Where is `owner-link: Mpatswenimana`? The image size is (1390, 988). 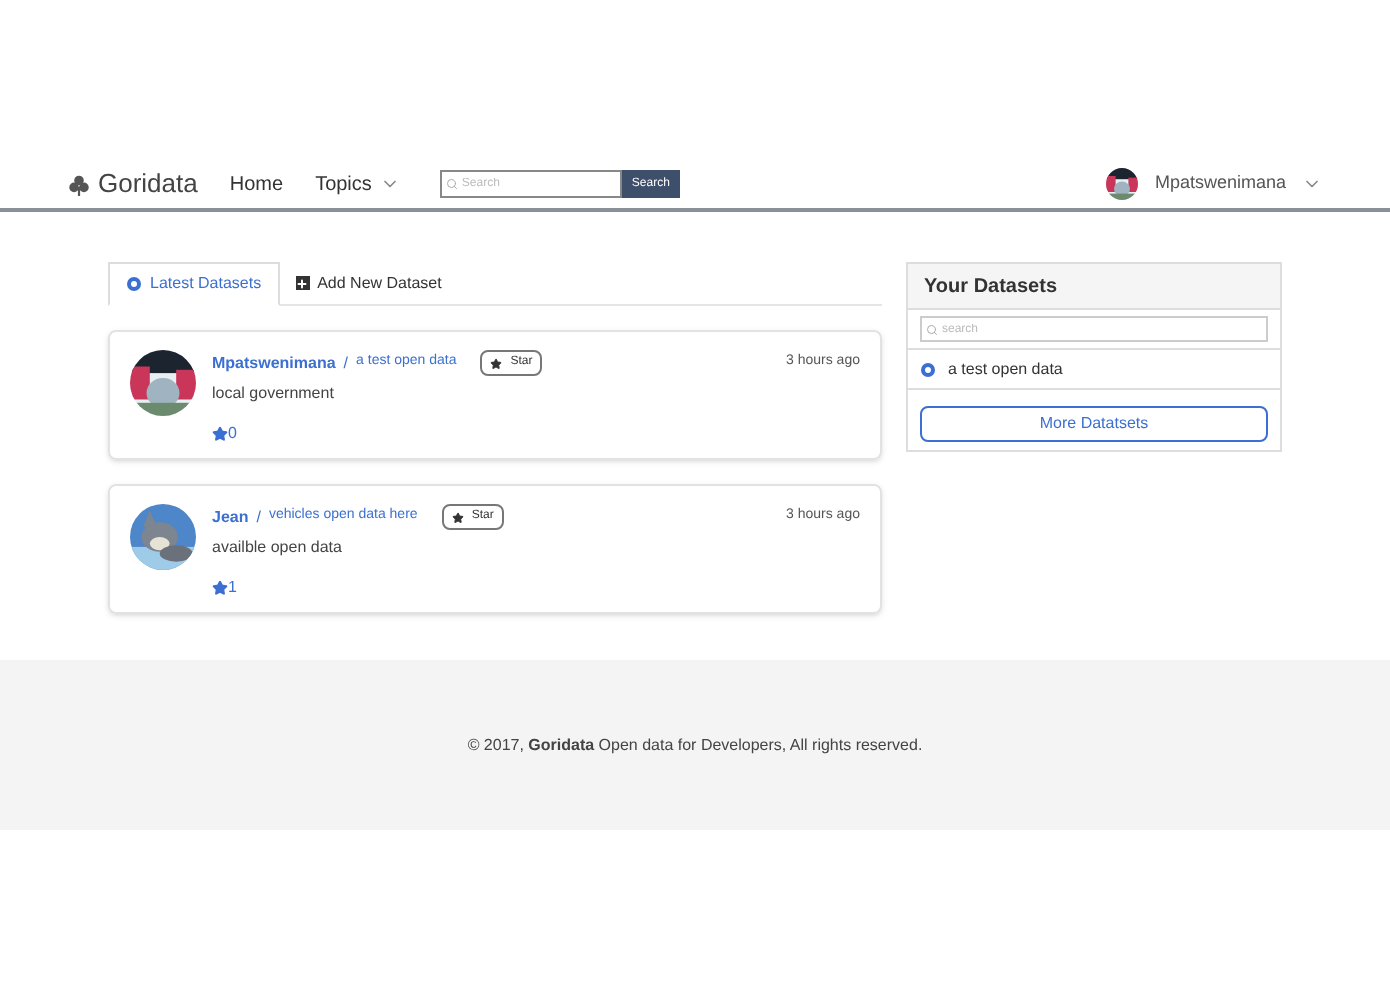
owner-link: Mpatswenimana is located at coordinates (274, 363).